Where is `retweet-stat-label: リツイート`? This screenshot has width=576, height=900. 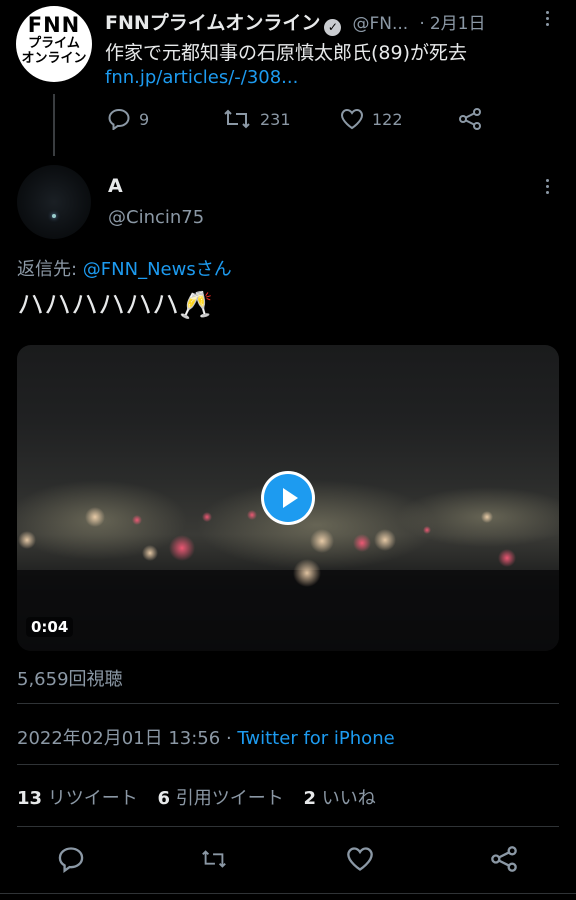
retweet-stat-label: リツイート is located at coordinates (92, 798).